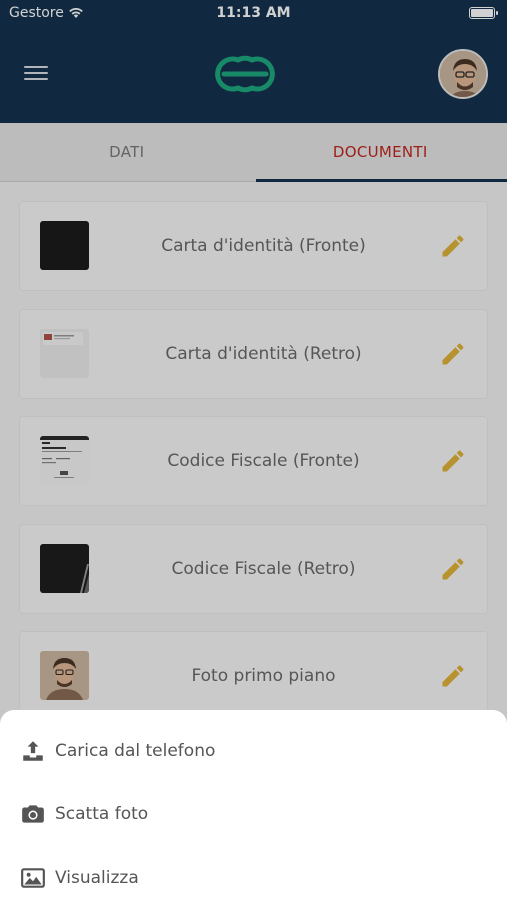 The image size is (507, 900). I want to click on hamburger-menu-icon, so click(36, 75).